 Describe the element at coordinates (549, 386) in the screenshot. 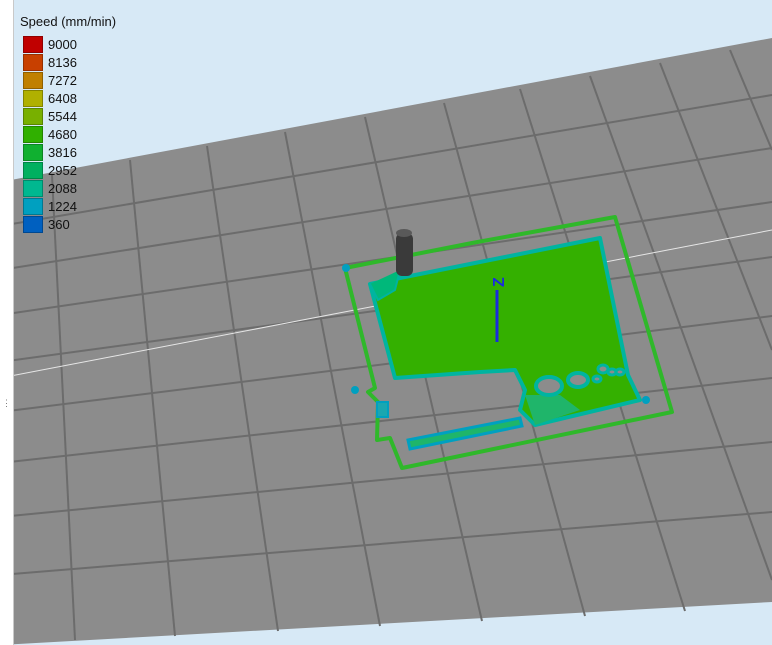

I see `hole-large` at that location.